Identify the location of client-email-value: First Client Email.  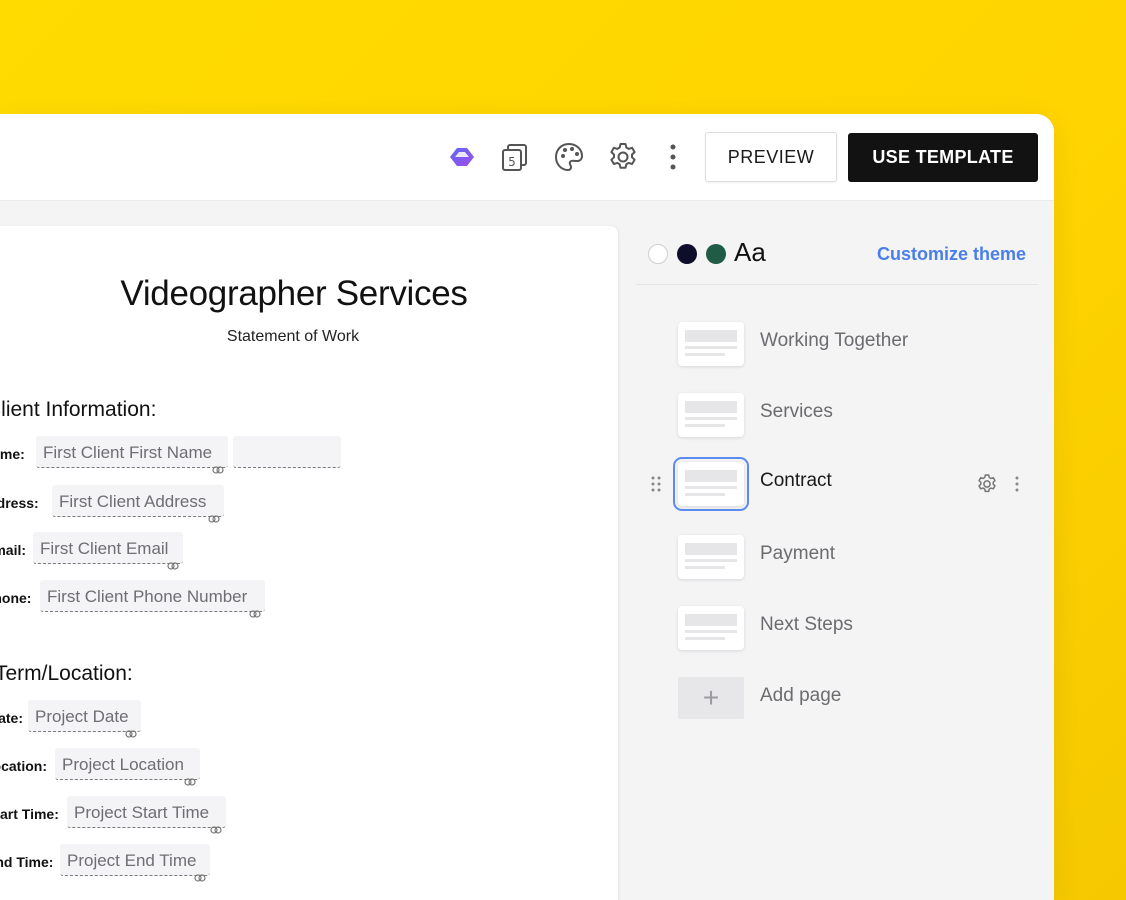
(104, 548).